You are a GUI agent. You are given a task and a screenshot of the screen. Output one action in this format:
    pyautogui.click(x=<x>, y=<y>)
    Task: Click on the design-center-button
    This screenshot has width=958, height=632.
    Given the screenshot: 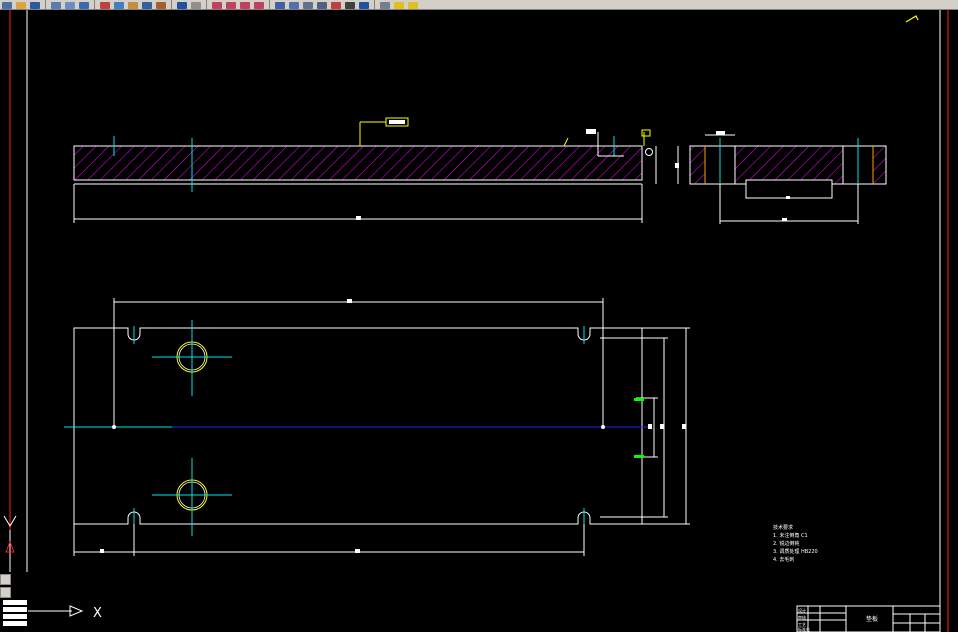 What is the action you would take?
    pyautogui.click(x=294, y=4)
    